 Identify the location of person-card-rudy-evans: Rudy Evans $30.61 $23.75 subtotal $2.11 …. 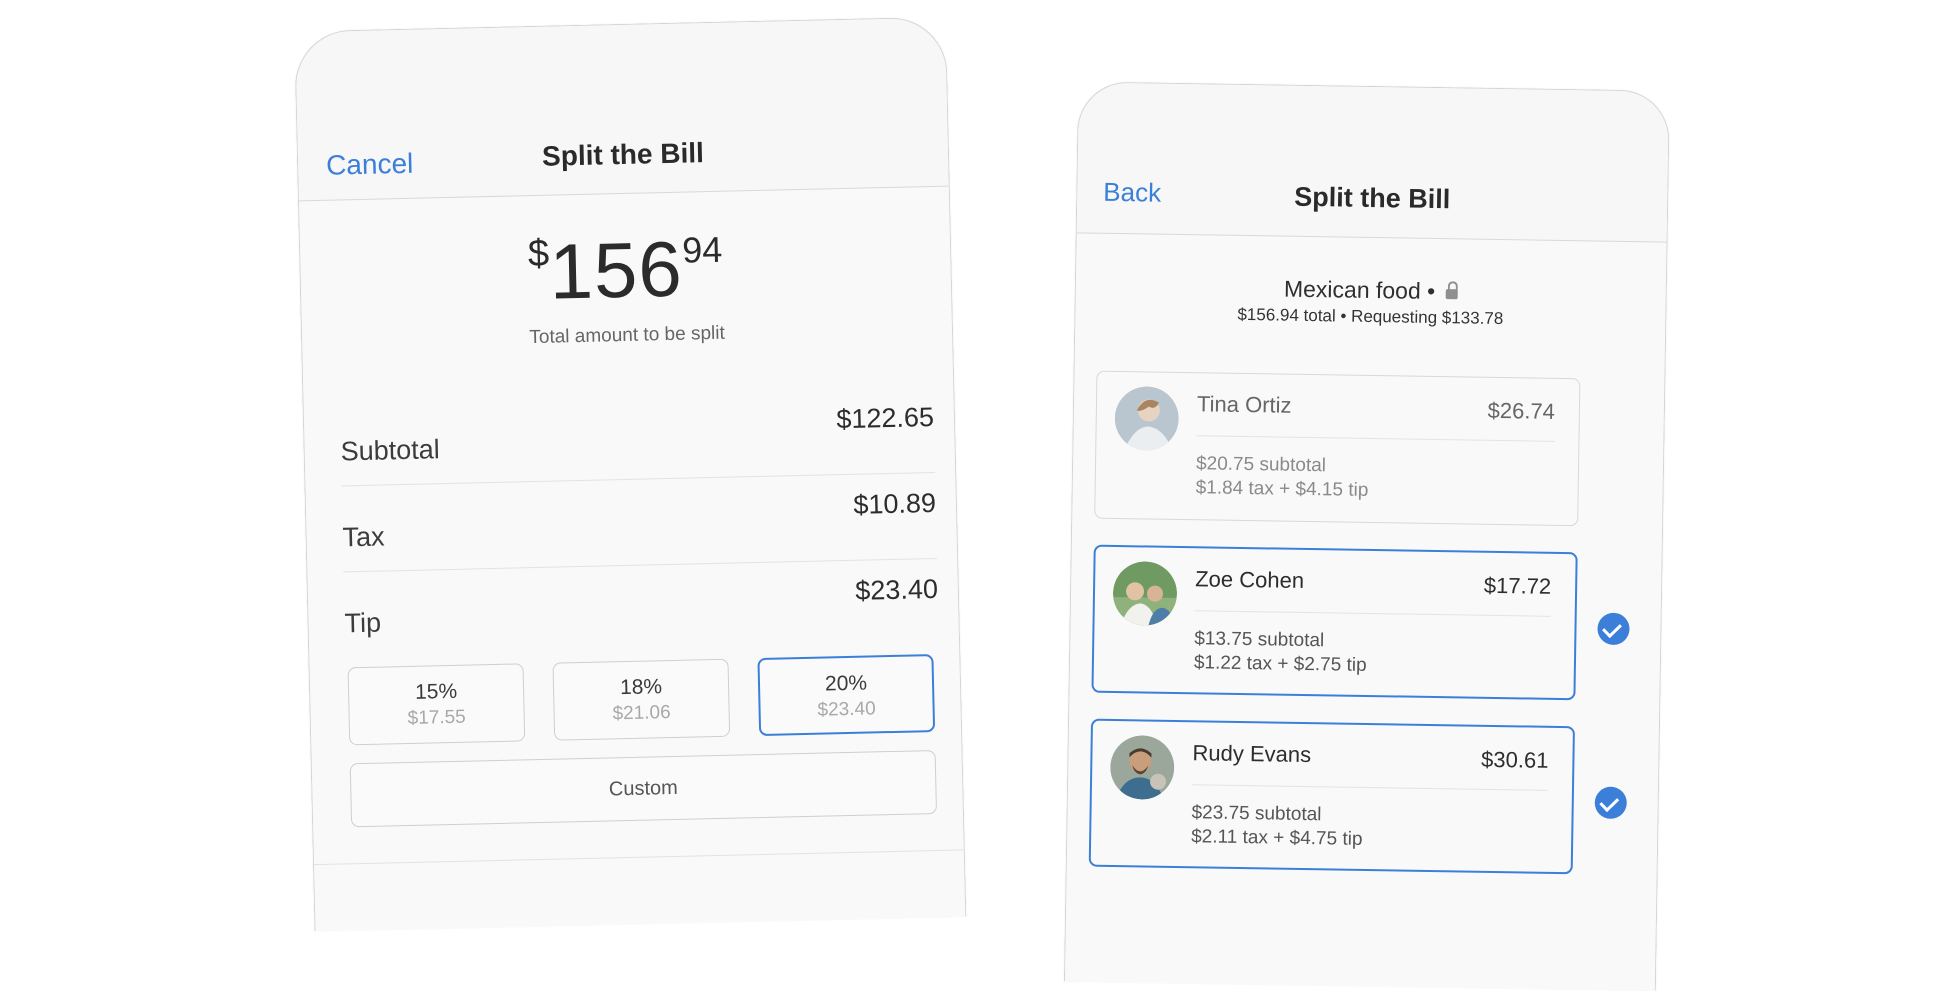
(1331, 796).